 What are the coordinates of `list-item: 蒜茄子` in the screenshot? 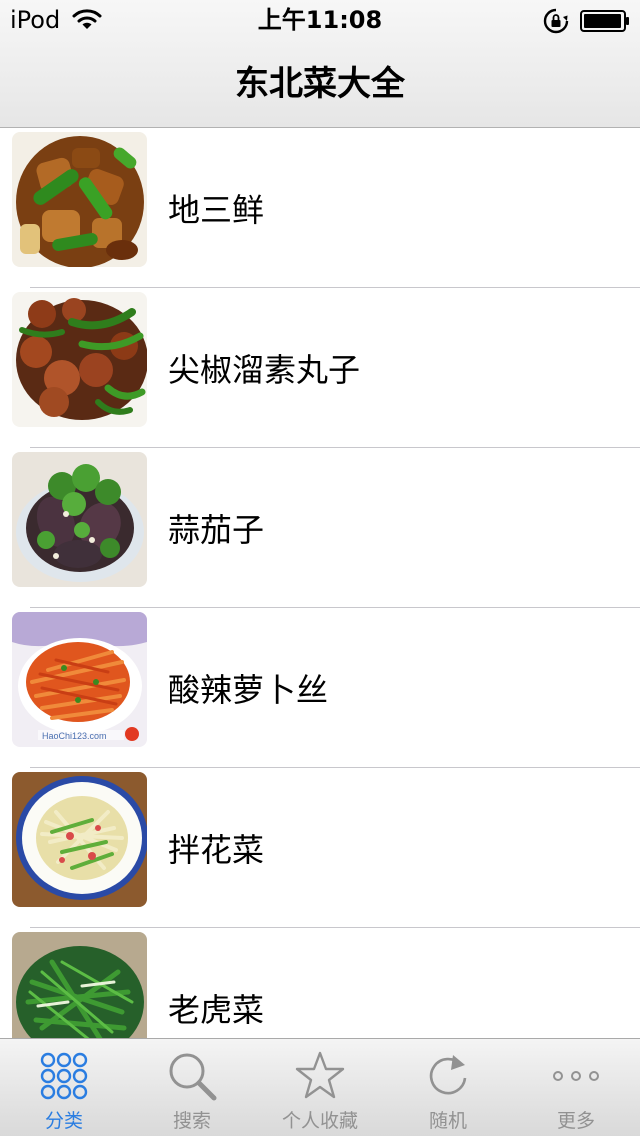 It's located at (320, 528).